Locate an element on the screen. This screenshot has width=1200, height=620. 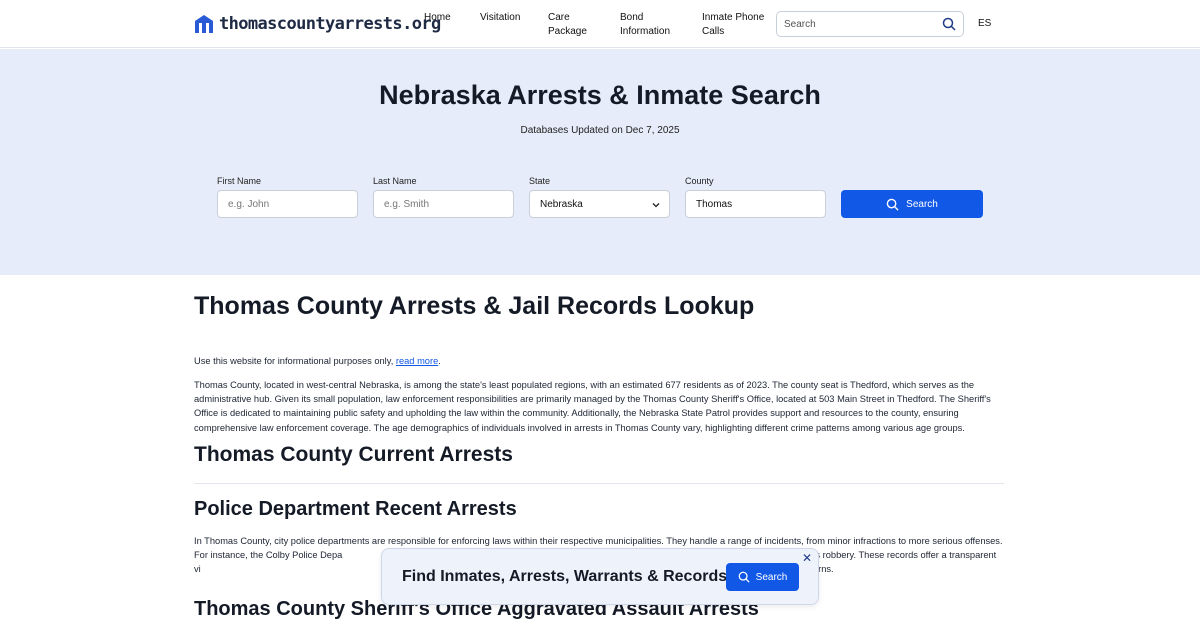
logo-text: thomascountyarrests.org is located at coordinates (330, 24).